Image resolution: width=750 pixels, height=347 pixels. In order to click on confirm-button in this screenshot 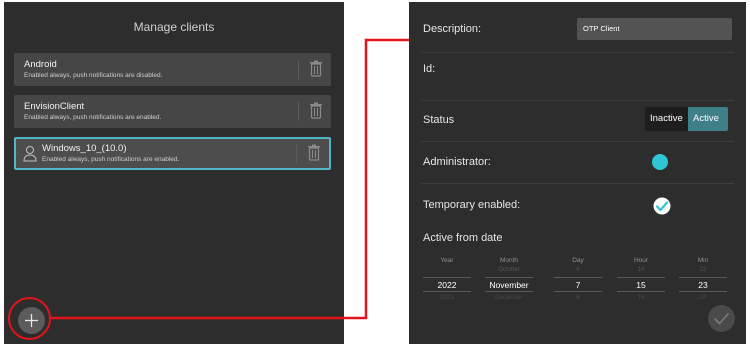, I will do `click(721, 318)`.